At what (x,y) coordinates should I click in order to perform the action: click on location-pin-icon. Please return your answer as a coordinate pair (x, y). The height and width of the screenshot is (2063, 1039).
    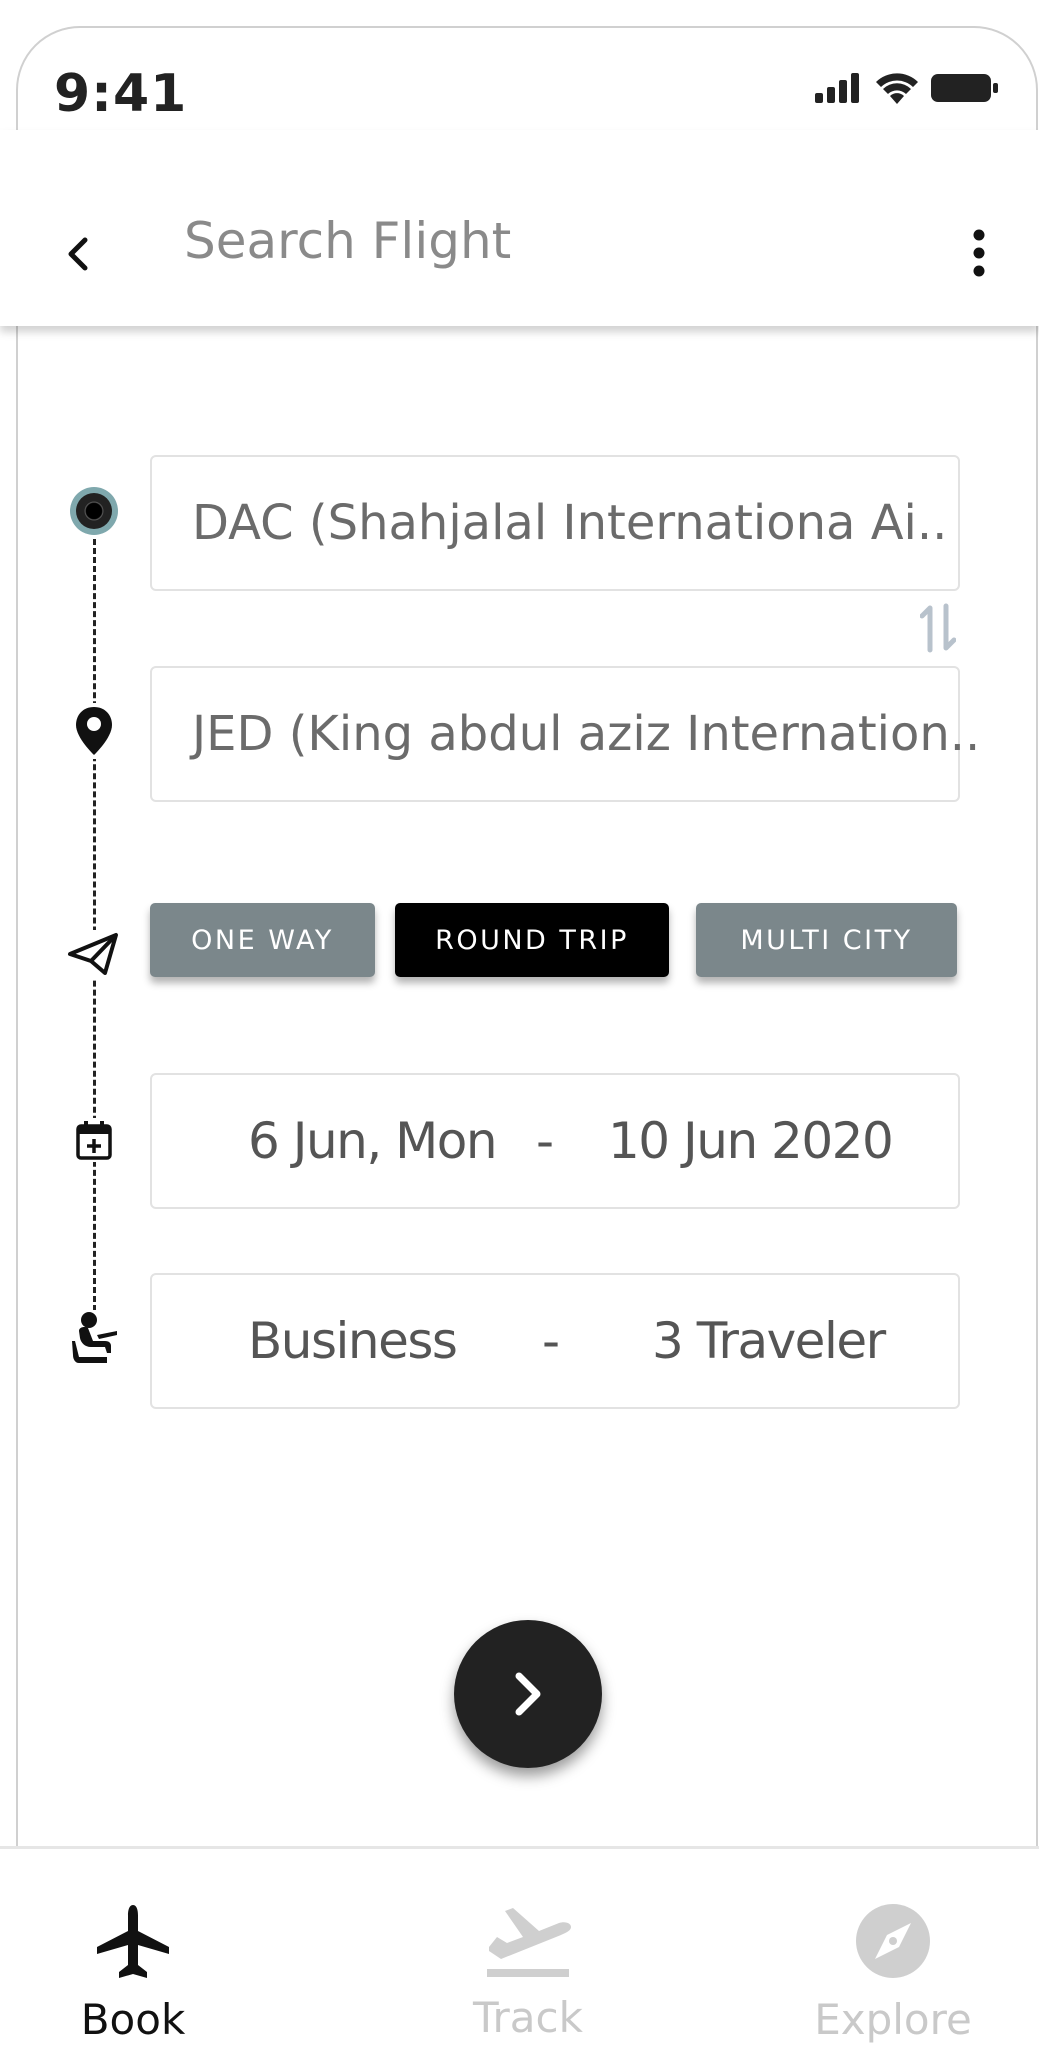
    Looking at the image, I should click on (94, 731).